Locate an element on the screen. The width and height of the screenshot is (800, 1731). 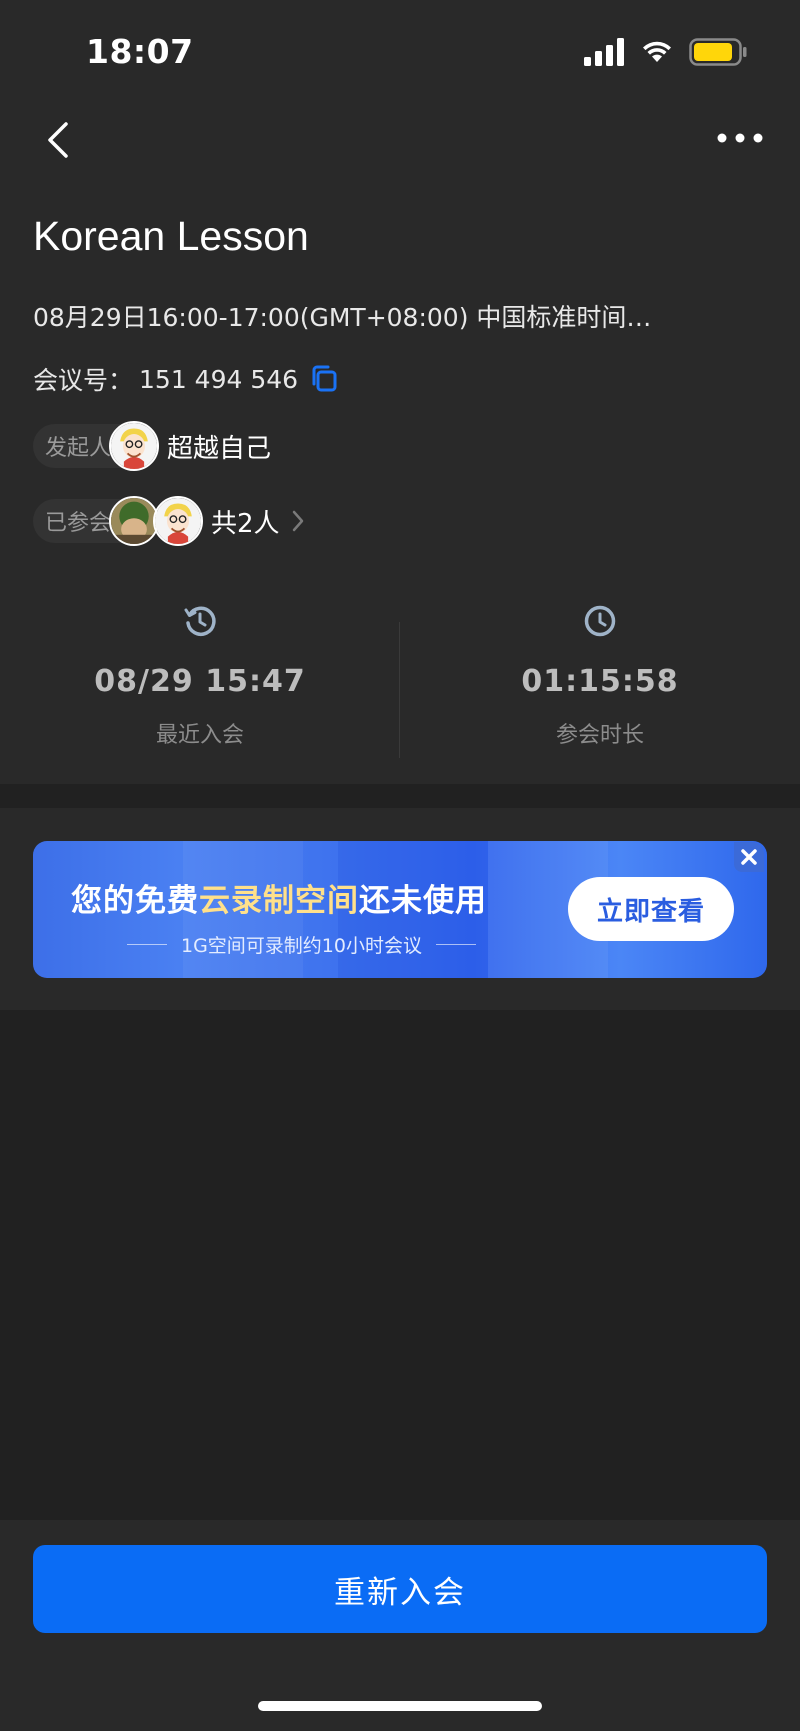
organizer-avatar is located at coordinates (134, 446).